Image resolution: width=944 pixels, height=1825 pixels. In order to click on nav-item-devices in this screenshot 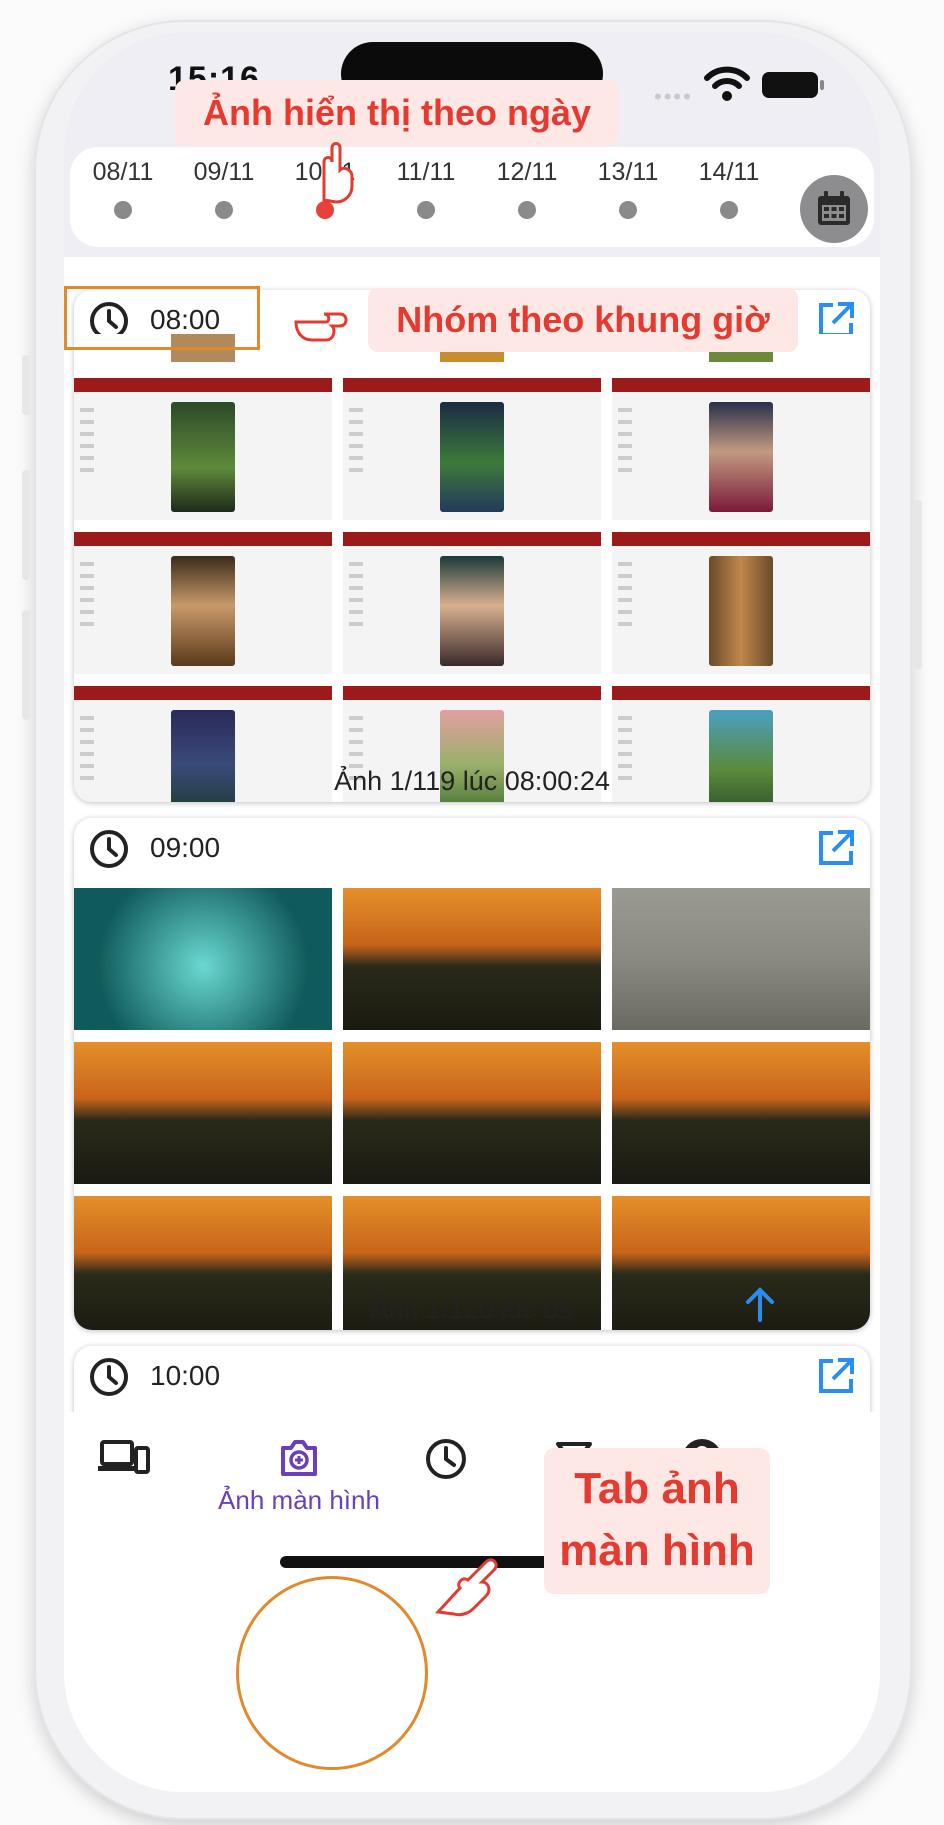, I will do `click(124, 1460)`.